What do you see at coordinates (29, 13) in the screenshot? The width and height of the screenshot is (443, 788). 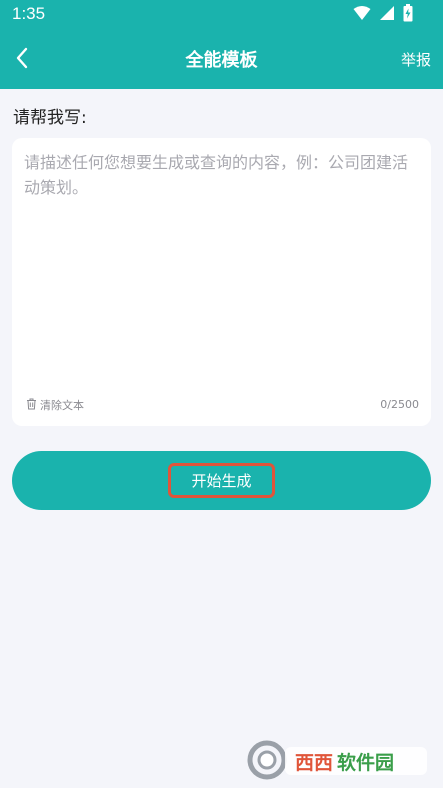 I see `status-time: 1:35` at bounding box center [29, 13].